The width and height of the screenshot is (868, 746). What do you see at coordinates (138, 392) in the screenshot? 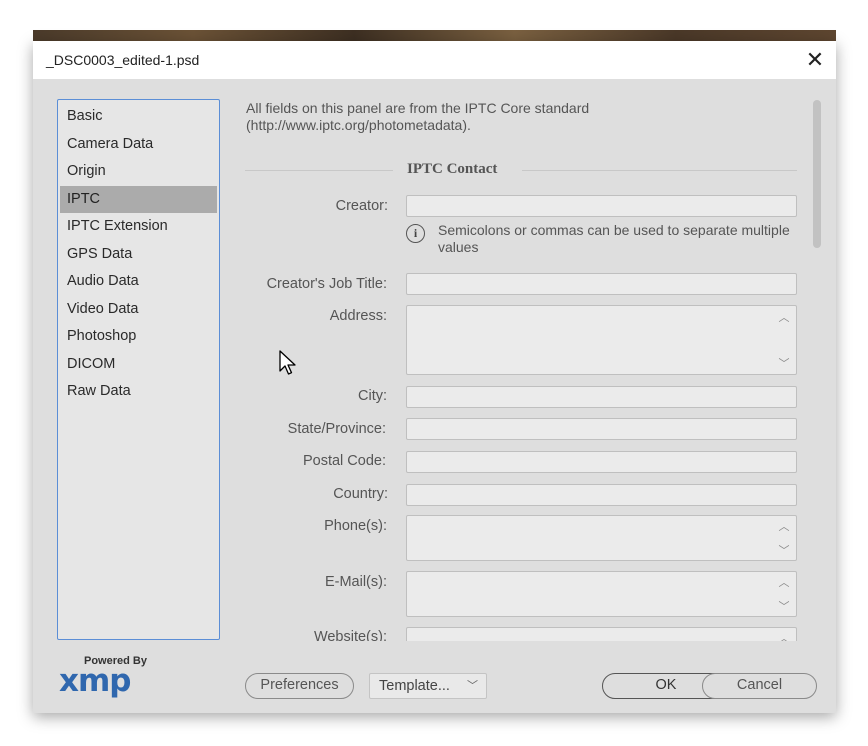
I see `sidebar-item-raw-data: Raw Data` at bounding box center [138, 392].